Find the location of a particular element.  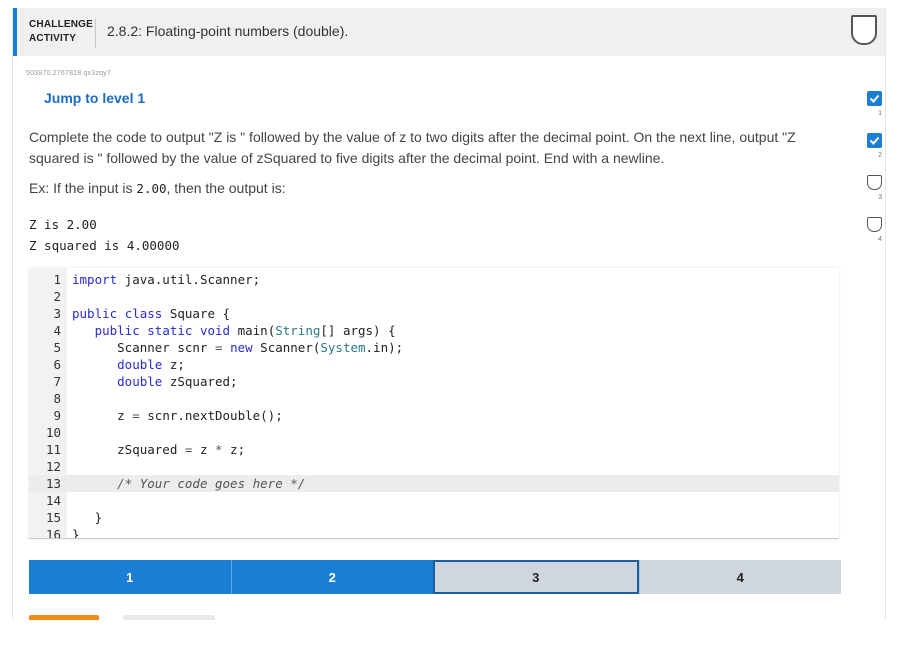

line-number: 1 is located at coordinates (57, 279).